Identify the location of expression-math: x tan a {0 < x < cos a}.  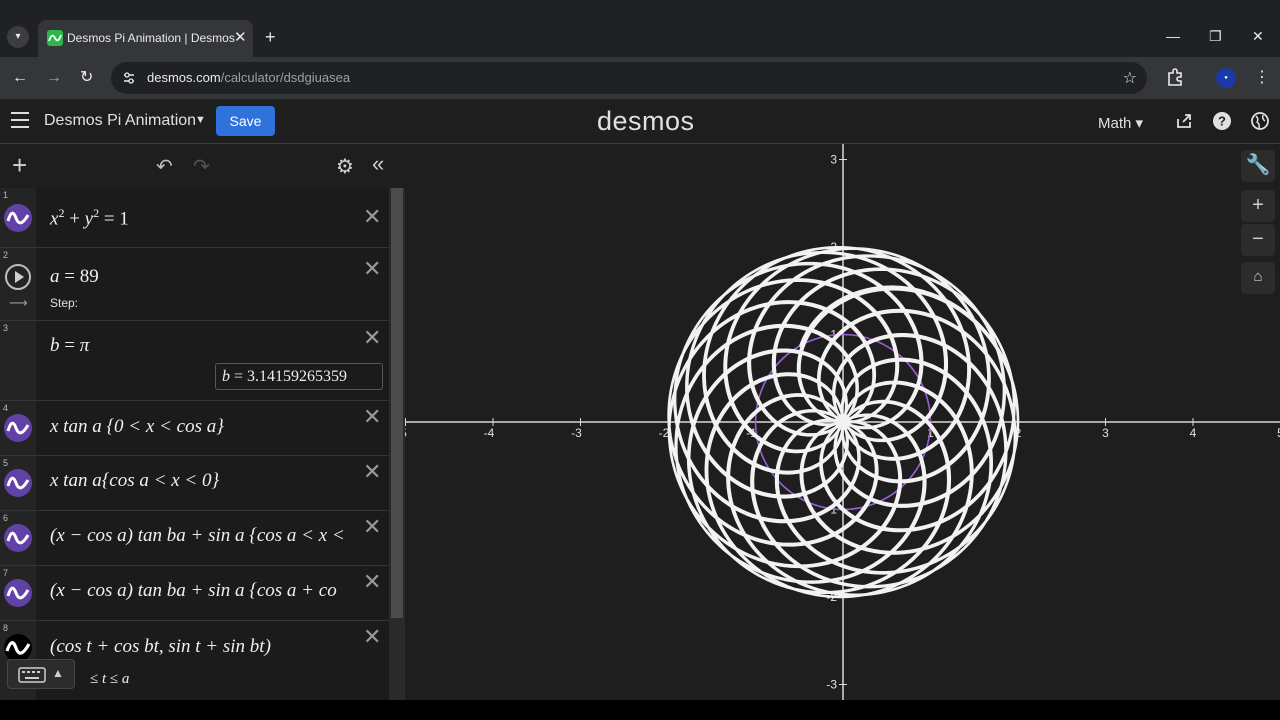
(137, 427).